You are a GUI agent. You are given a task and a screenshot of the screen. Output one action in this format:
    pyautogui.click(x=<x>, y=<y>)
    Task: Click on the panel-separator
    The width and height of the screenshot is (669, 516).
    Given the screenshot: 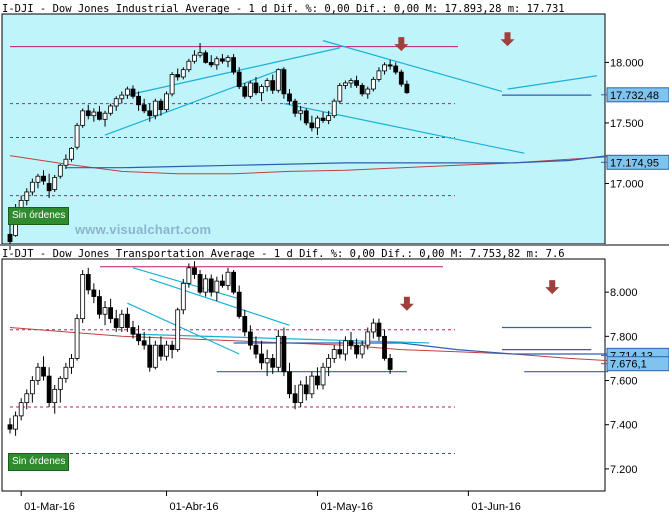 What is the action you would take?
    pyautogui.click(x=334, y=245)
    